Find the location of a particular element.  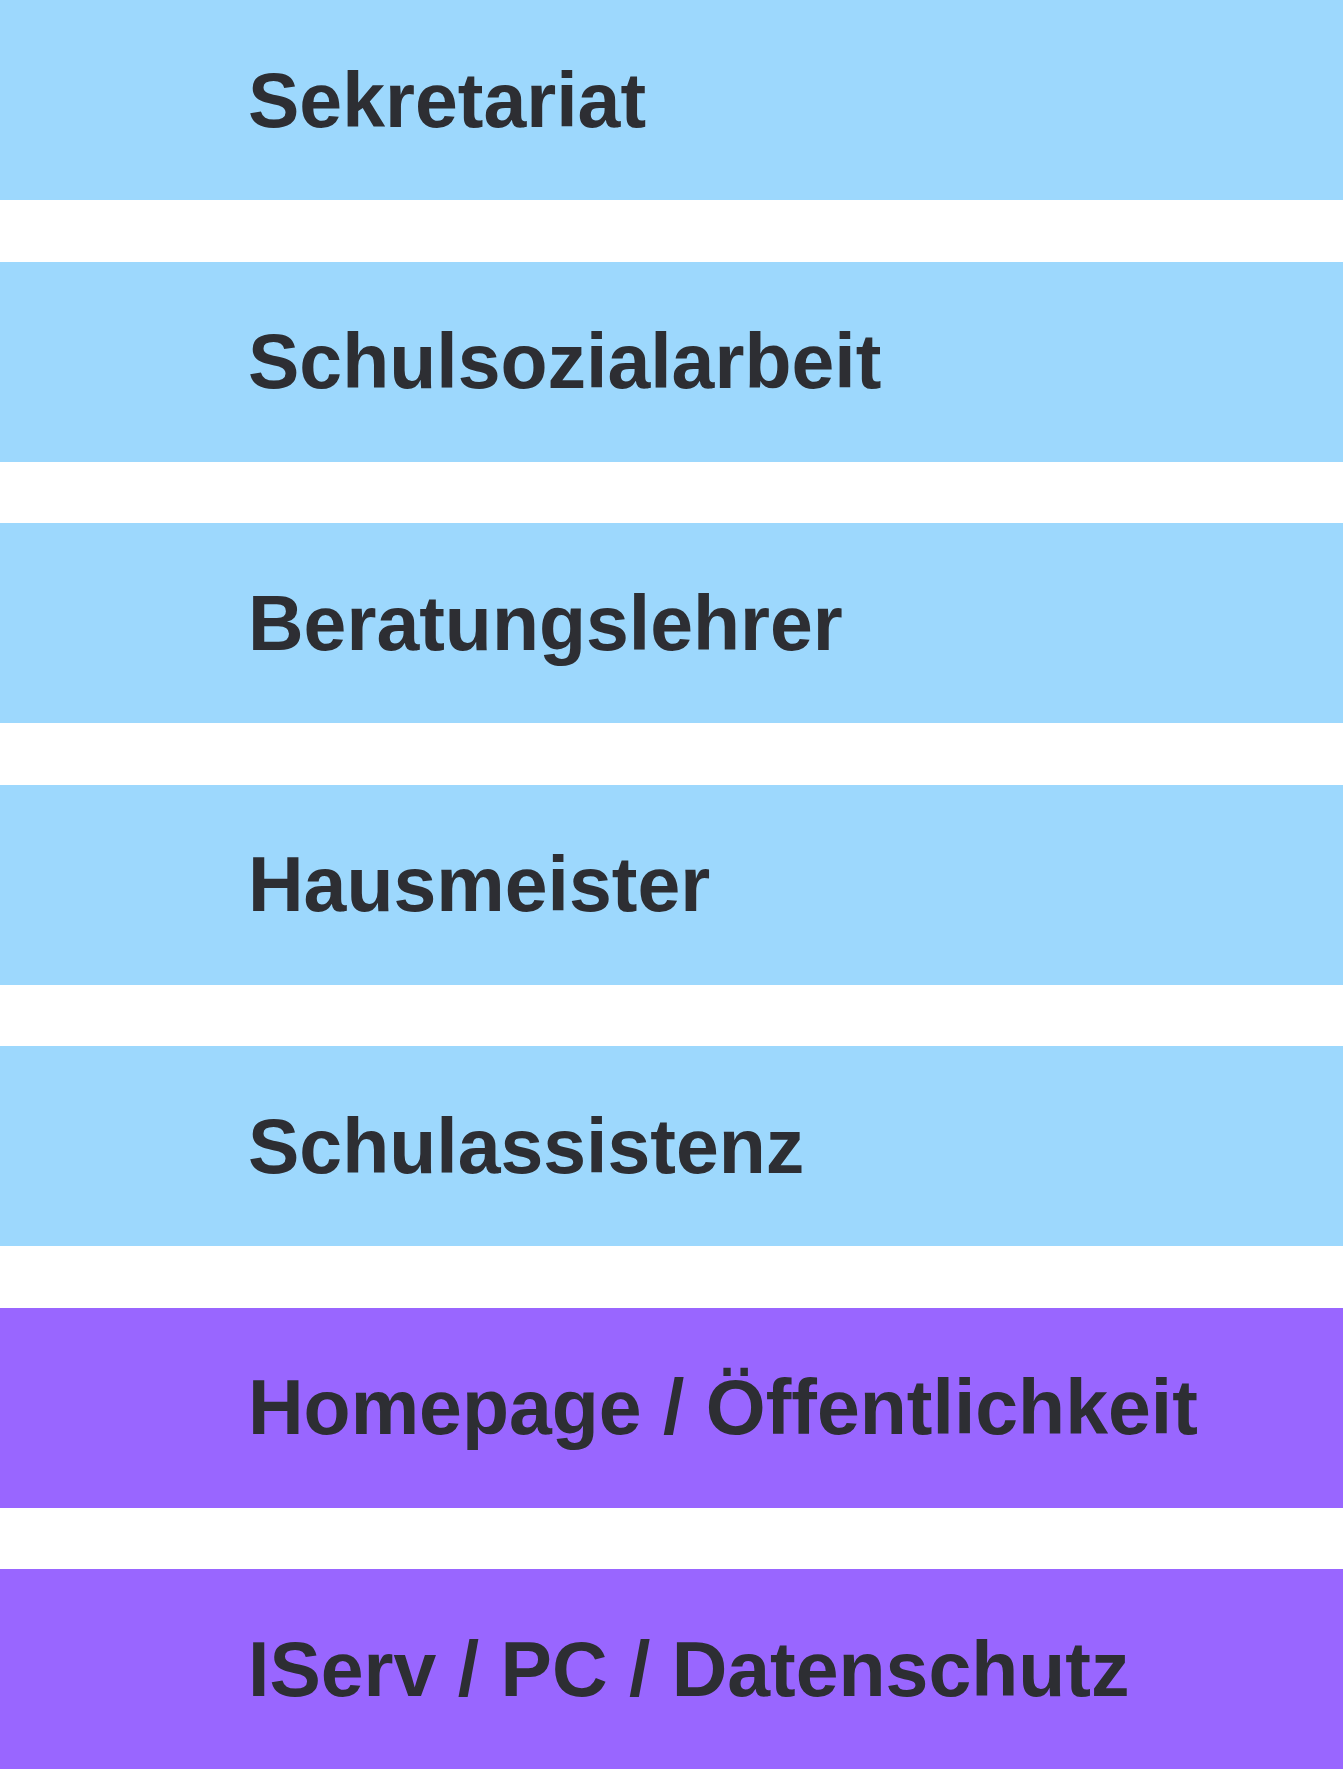

menu-tile: Beratungslehrer is located at coordinates (671, 623).